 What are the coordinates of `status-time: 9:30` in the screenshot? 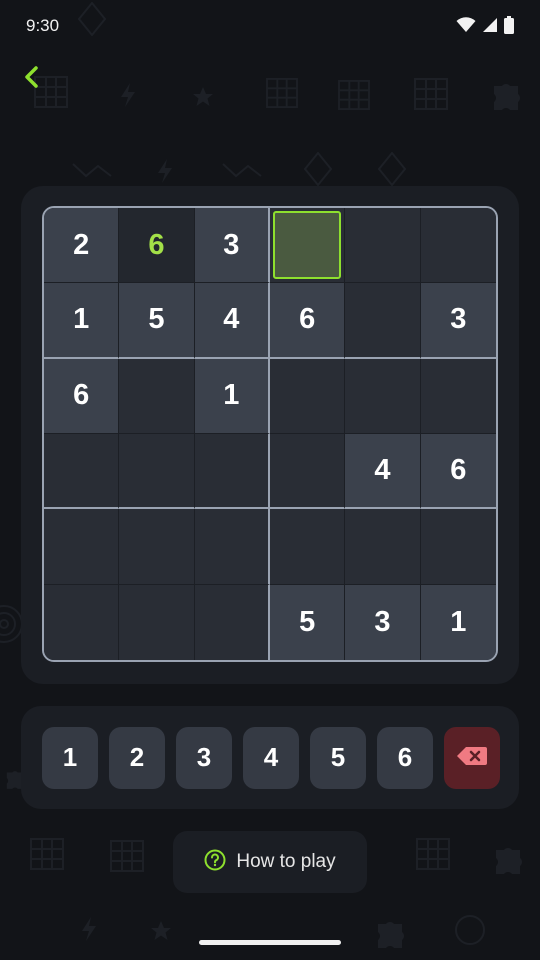 It's located at (43, 25).